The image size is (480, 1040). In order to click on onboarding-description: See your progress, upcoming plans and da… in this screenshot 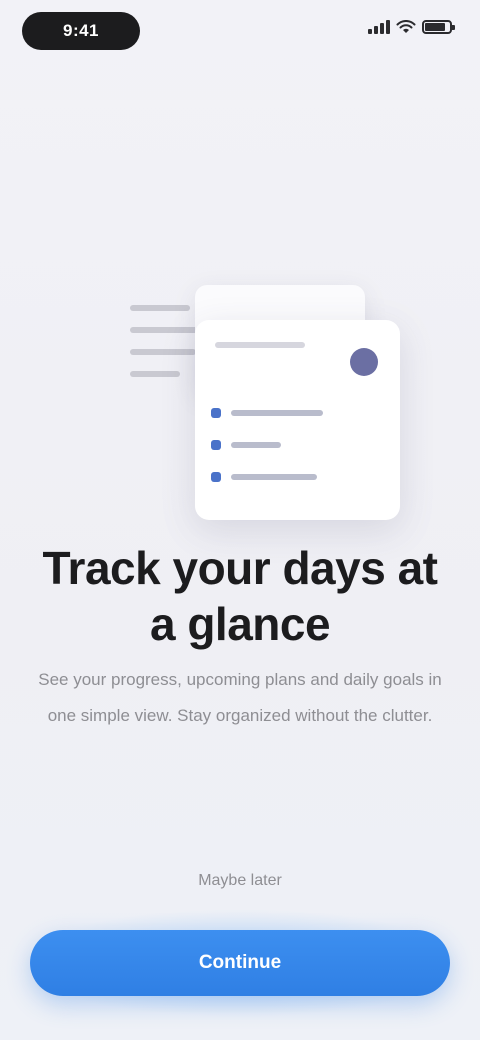, I will do `click(240, 697)`.